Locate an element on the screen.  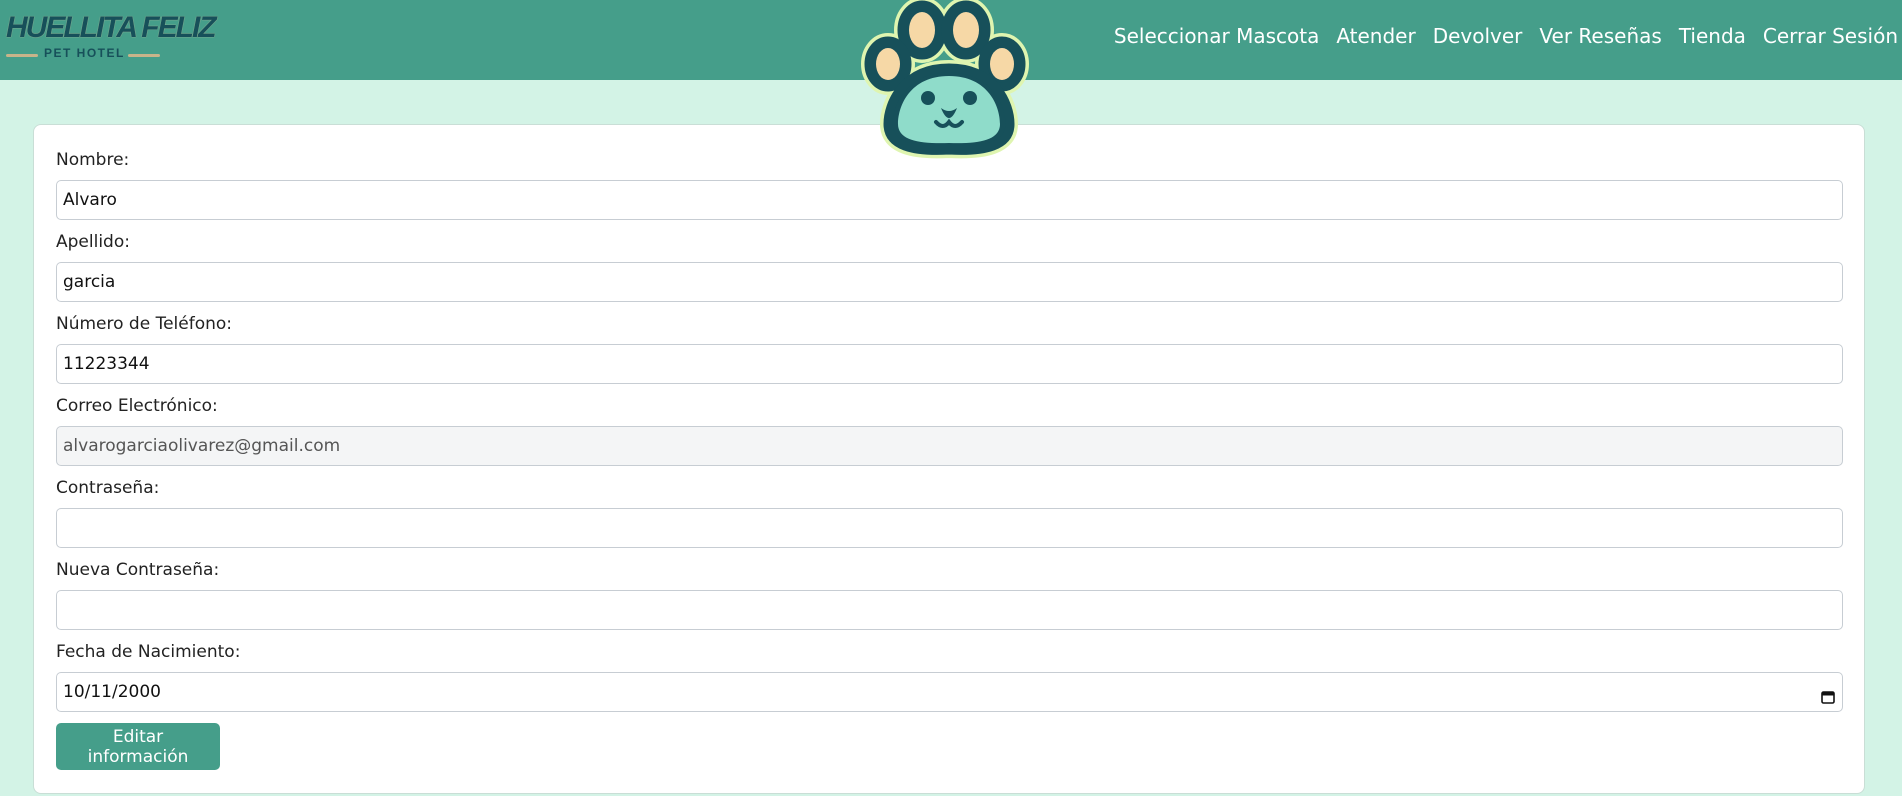
fecha-group: Fecha de Nacimiento: is located at coordinates (949, 676).